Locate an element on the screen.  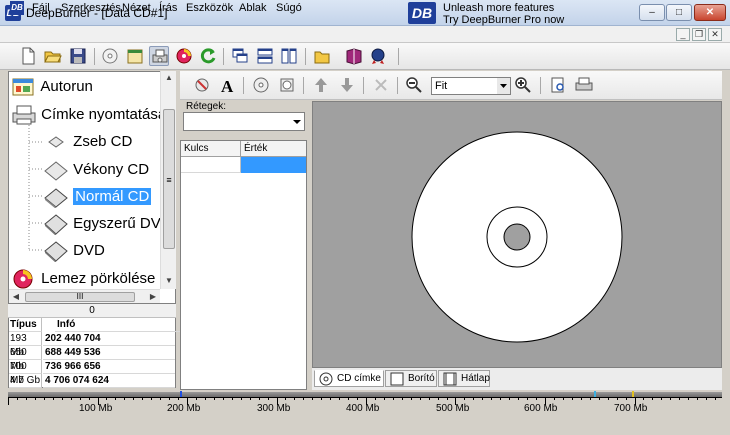
tree-item-label-print: Címke nyomtatása is located at coordinates (88, 115).